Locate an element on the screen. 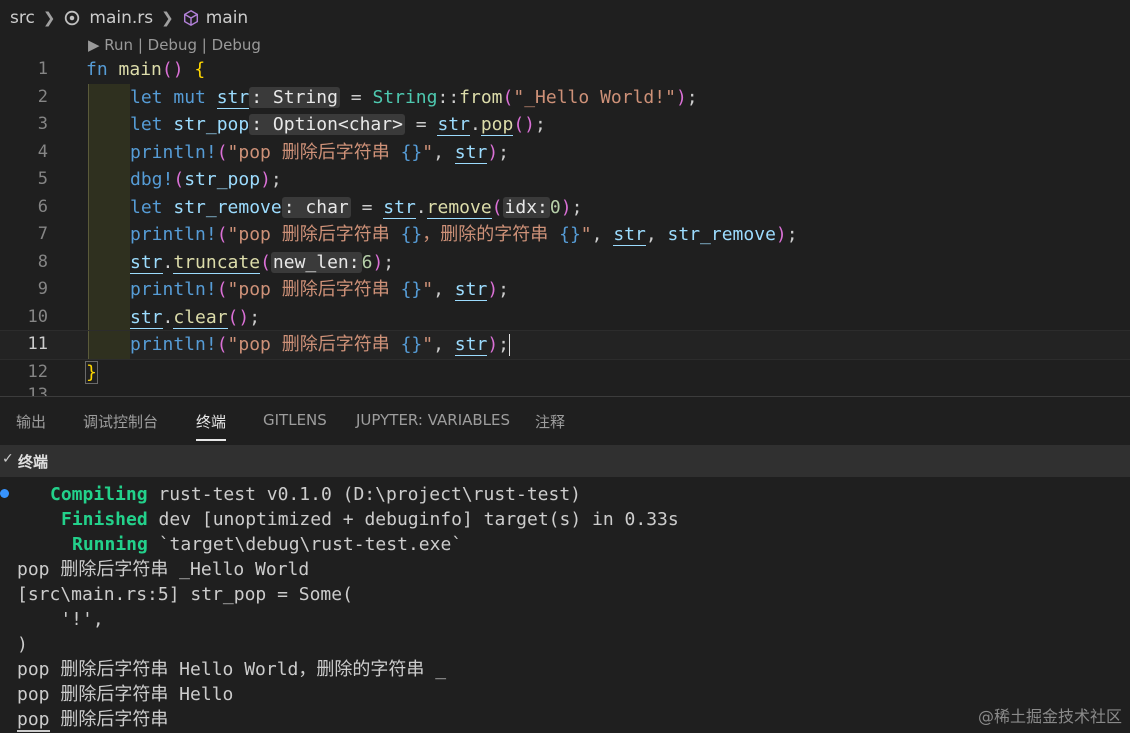  line-number: 11 is located at coordinates (37, 344).